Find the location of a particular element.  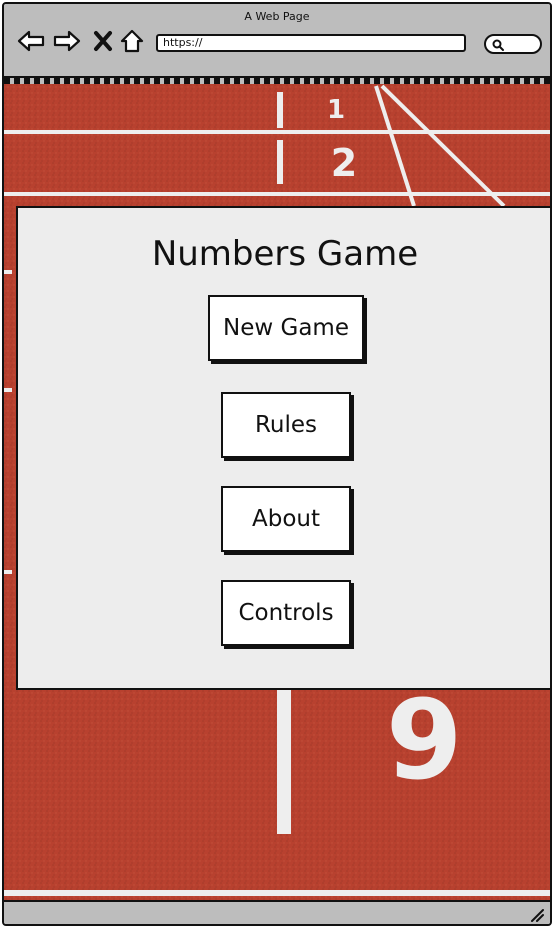

forward-button is located at coordinates (67, 41).